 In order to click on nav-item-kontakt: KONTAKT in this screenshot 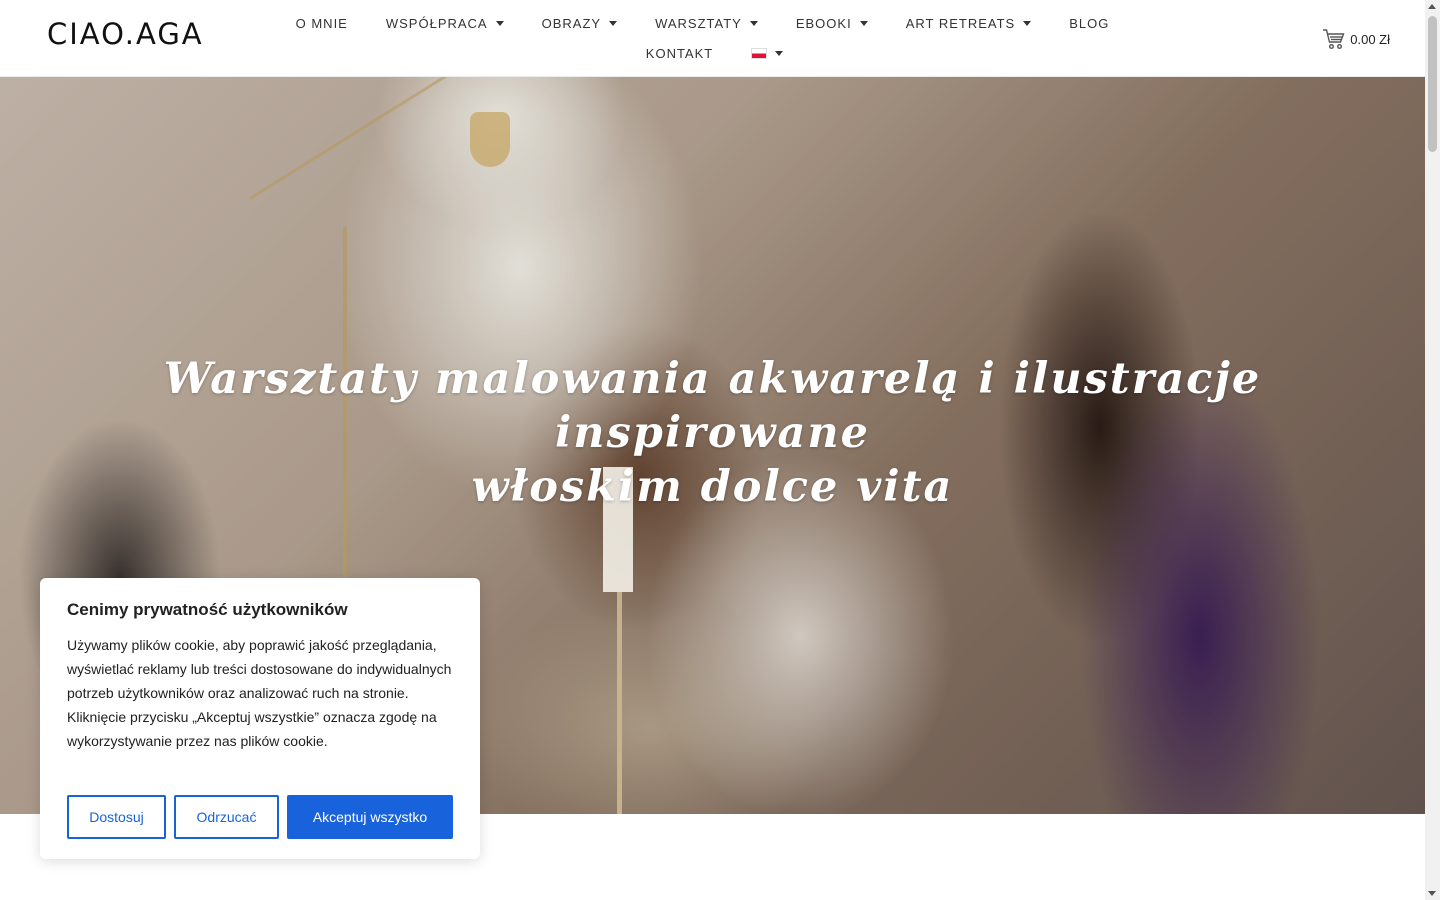, I will do `click(679, 53)`.